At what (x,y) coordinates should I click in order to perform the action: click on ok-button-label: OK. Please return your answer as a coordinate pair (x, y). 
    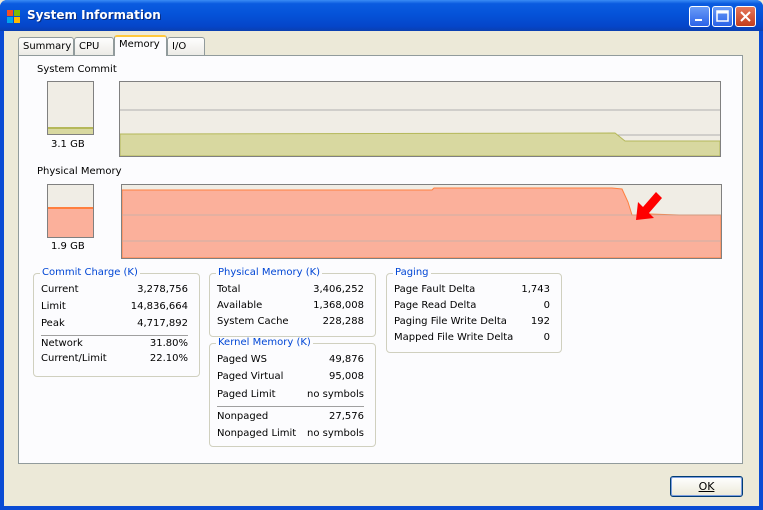
    Looking at the image, I should click on (706, 486).